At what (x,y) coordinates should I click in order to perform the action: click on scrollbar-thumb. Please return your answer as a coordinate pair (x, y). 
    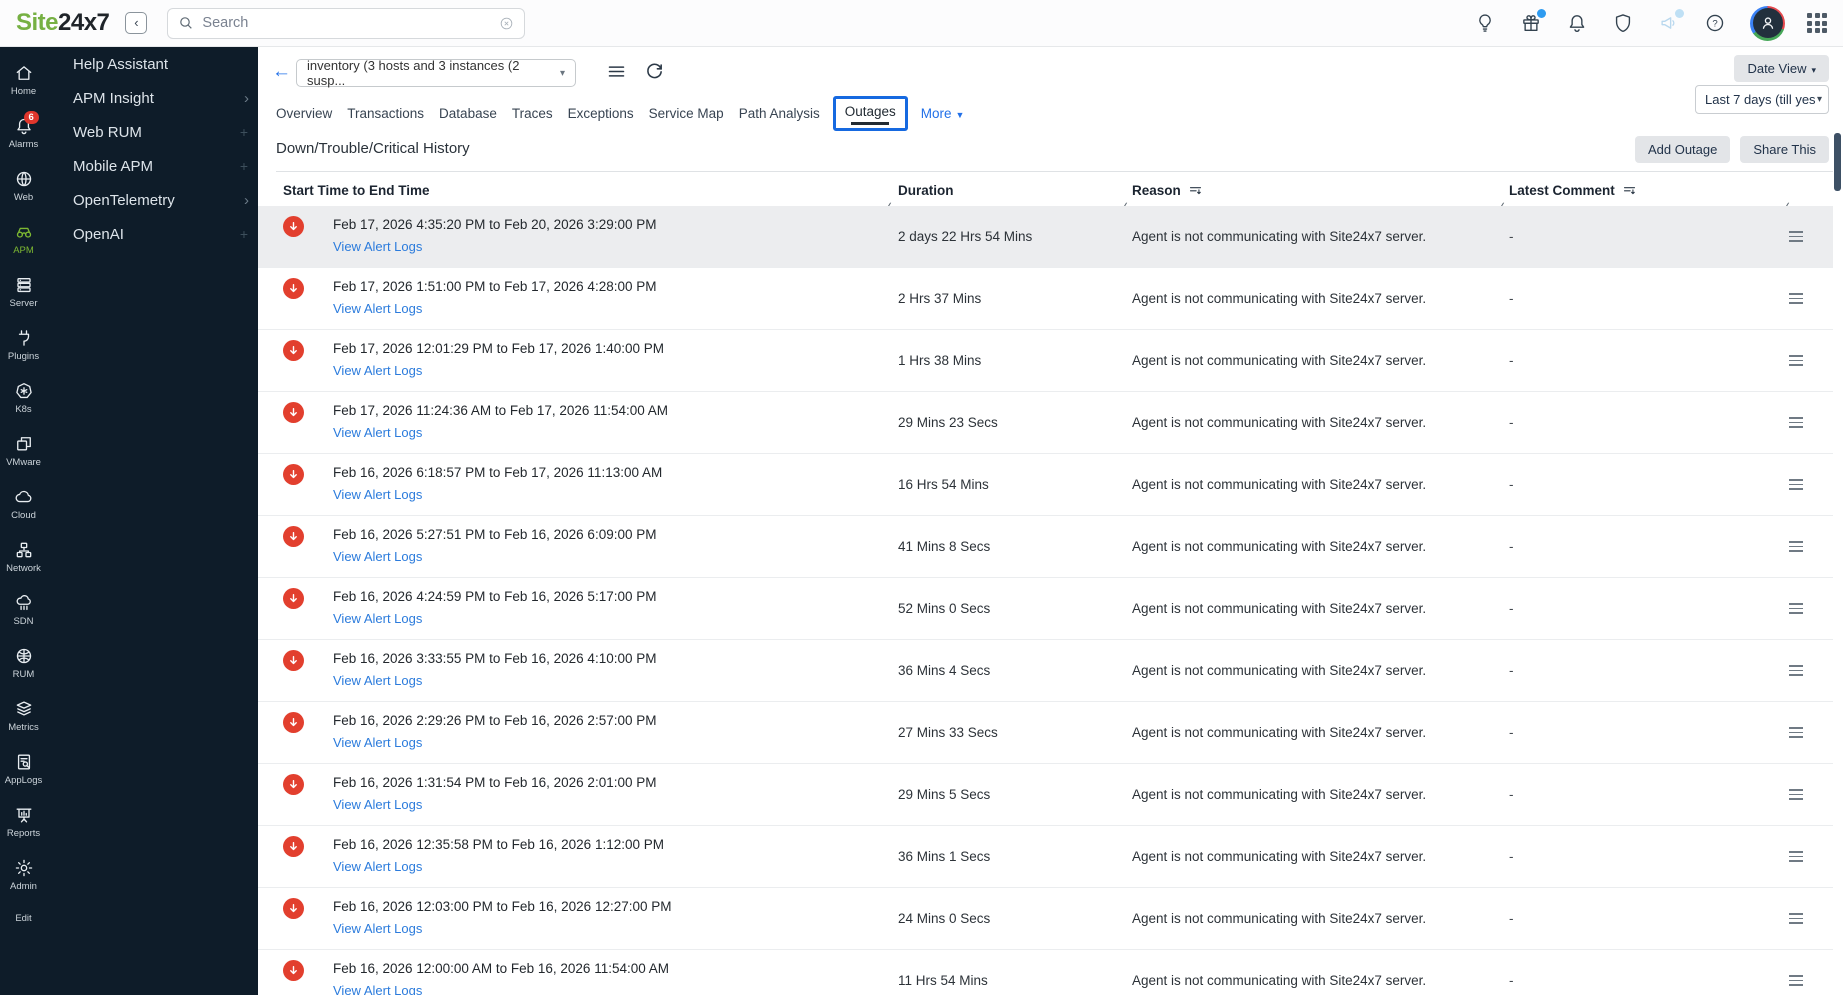
    Looking at the image, I should click on (1837, 162).